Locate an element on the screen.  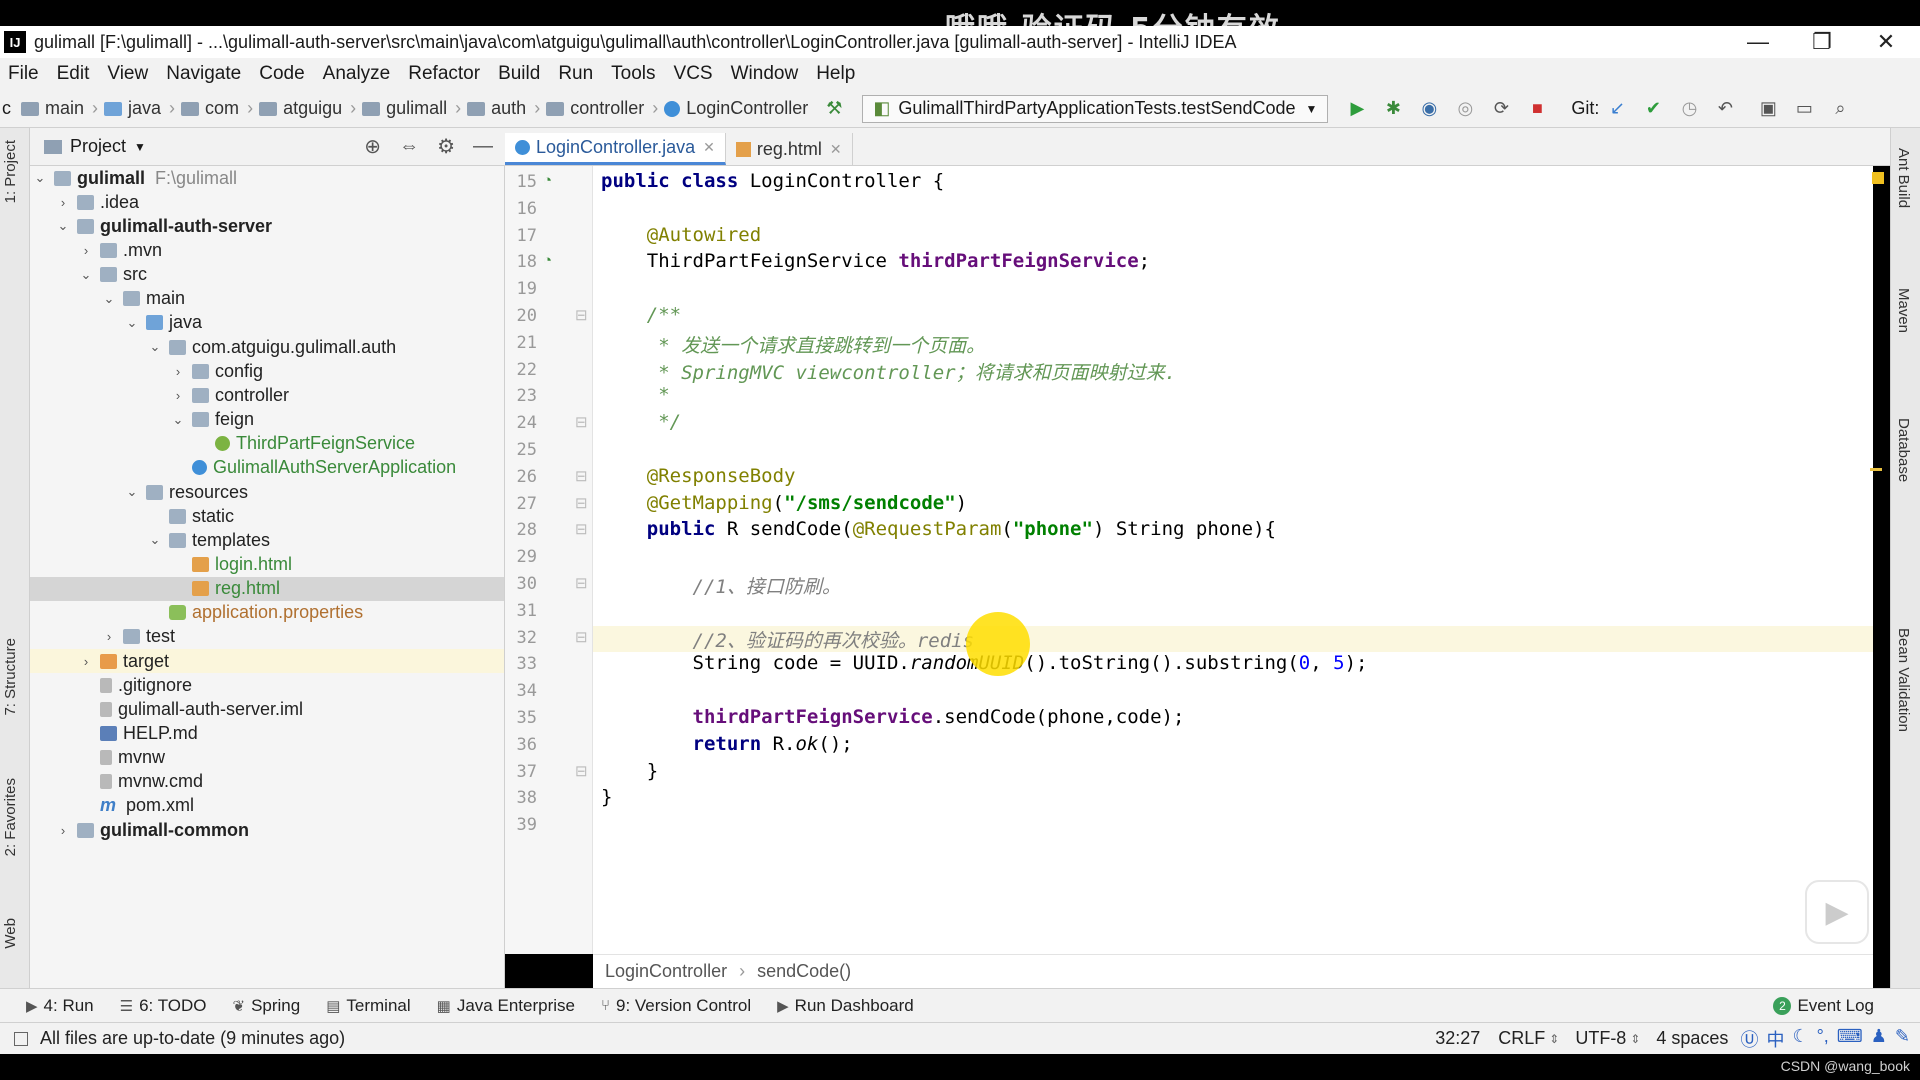
collapse-all-icon: ⇔ is located at coordinates (409, 146).